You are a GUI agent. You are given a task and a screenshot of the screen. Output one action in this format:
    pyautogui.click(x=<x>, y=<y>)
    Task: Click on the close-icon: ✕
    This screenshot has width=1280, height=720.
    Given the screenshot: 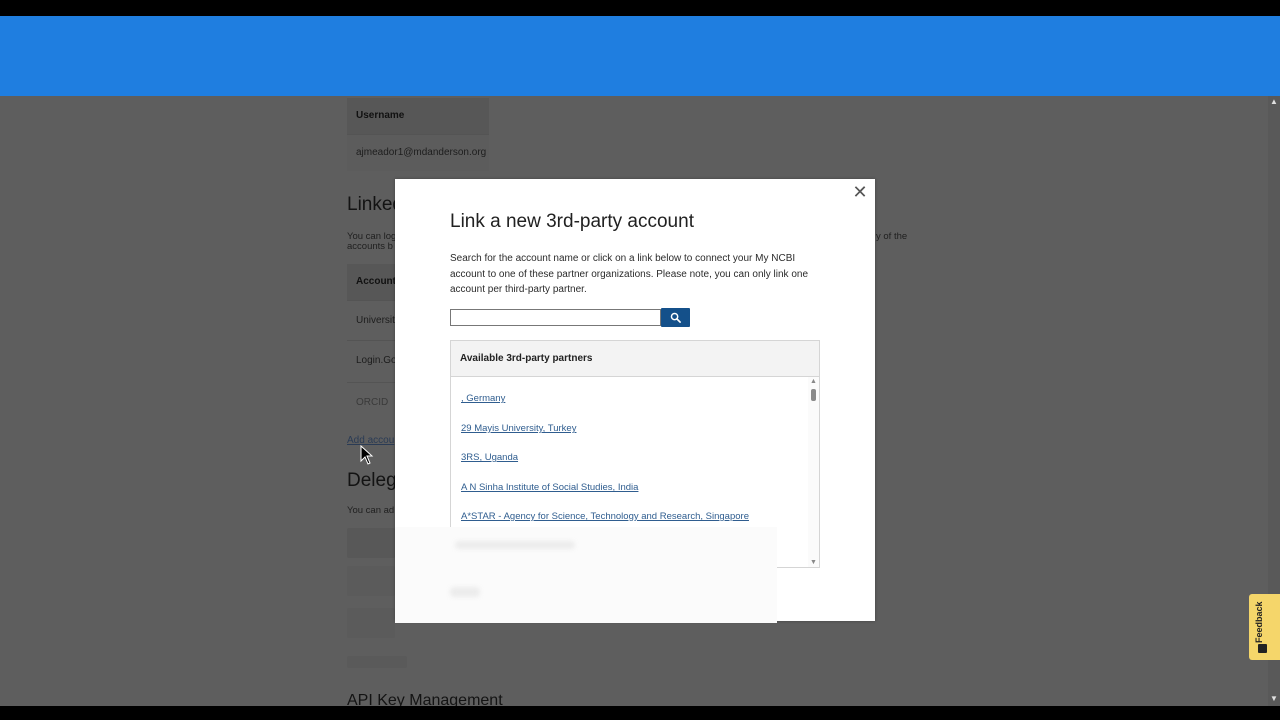 What is the action you would take?
    pyautogui.click(x=860, y=192)
    